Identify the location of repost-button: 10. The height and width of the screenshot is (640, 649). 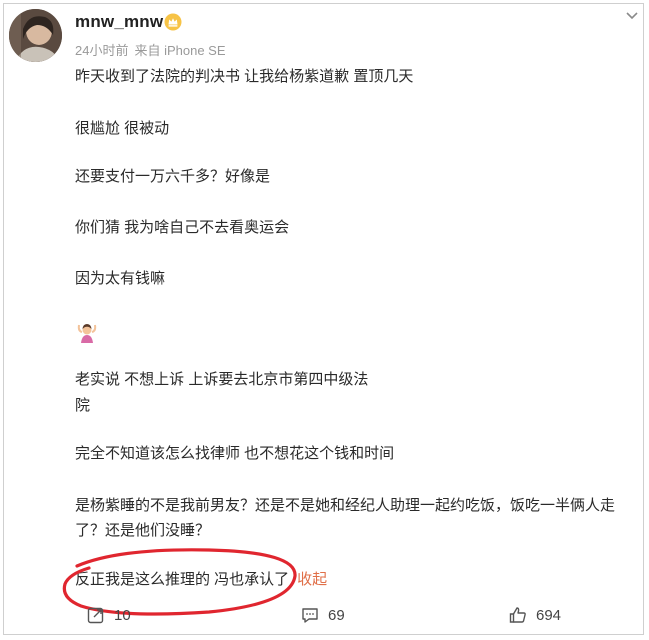
(108, 615).